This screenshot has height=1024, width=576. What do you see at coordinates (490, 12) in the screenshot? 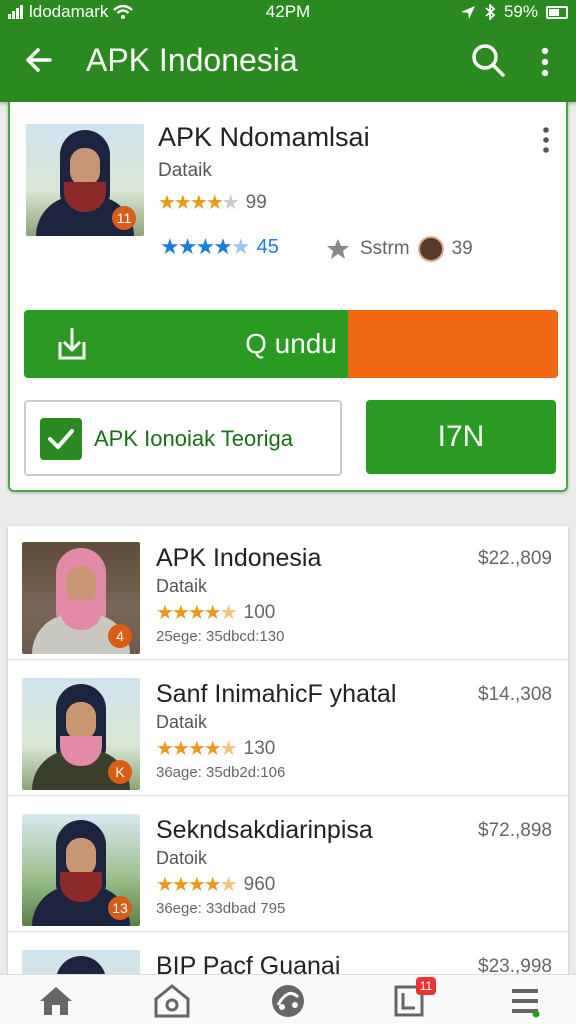
I see `bluetooth-icon` at bounding box center [490, 12].